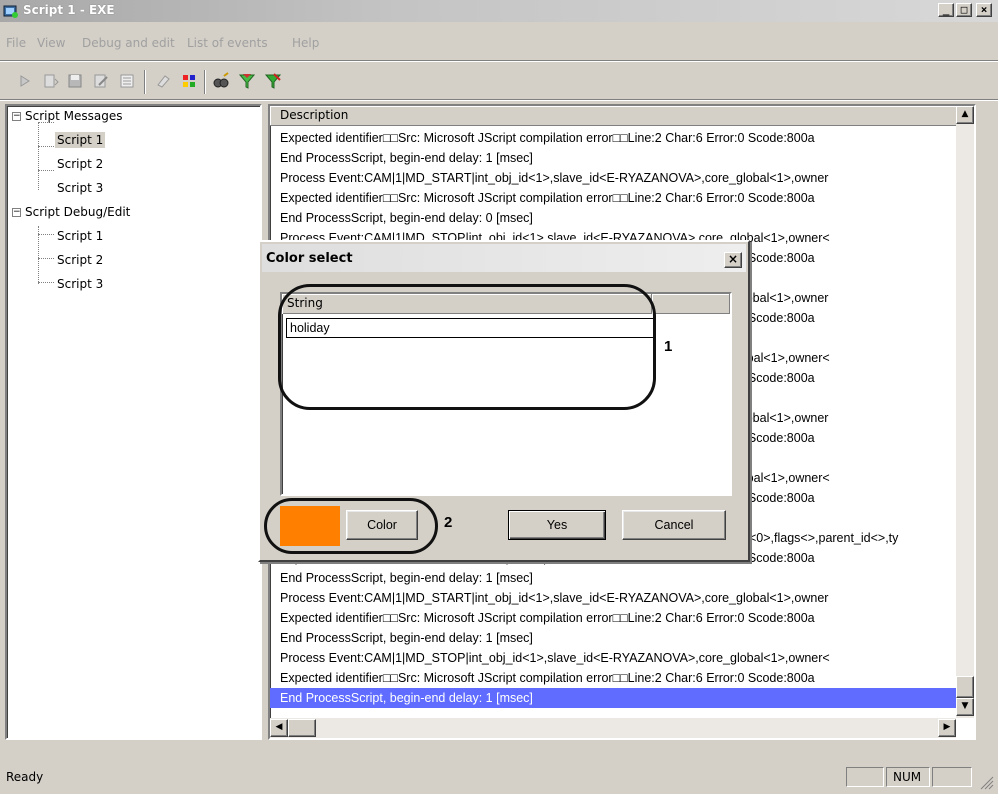 The image size is (998, 794). Describe the element at coordinates (25, 81) in the screenshot. I see `run-icon` at that location.